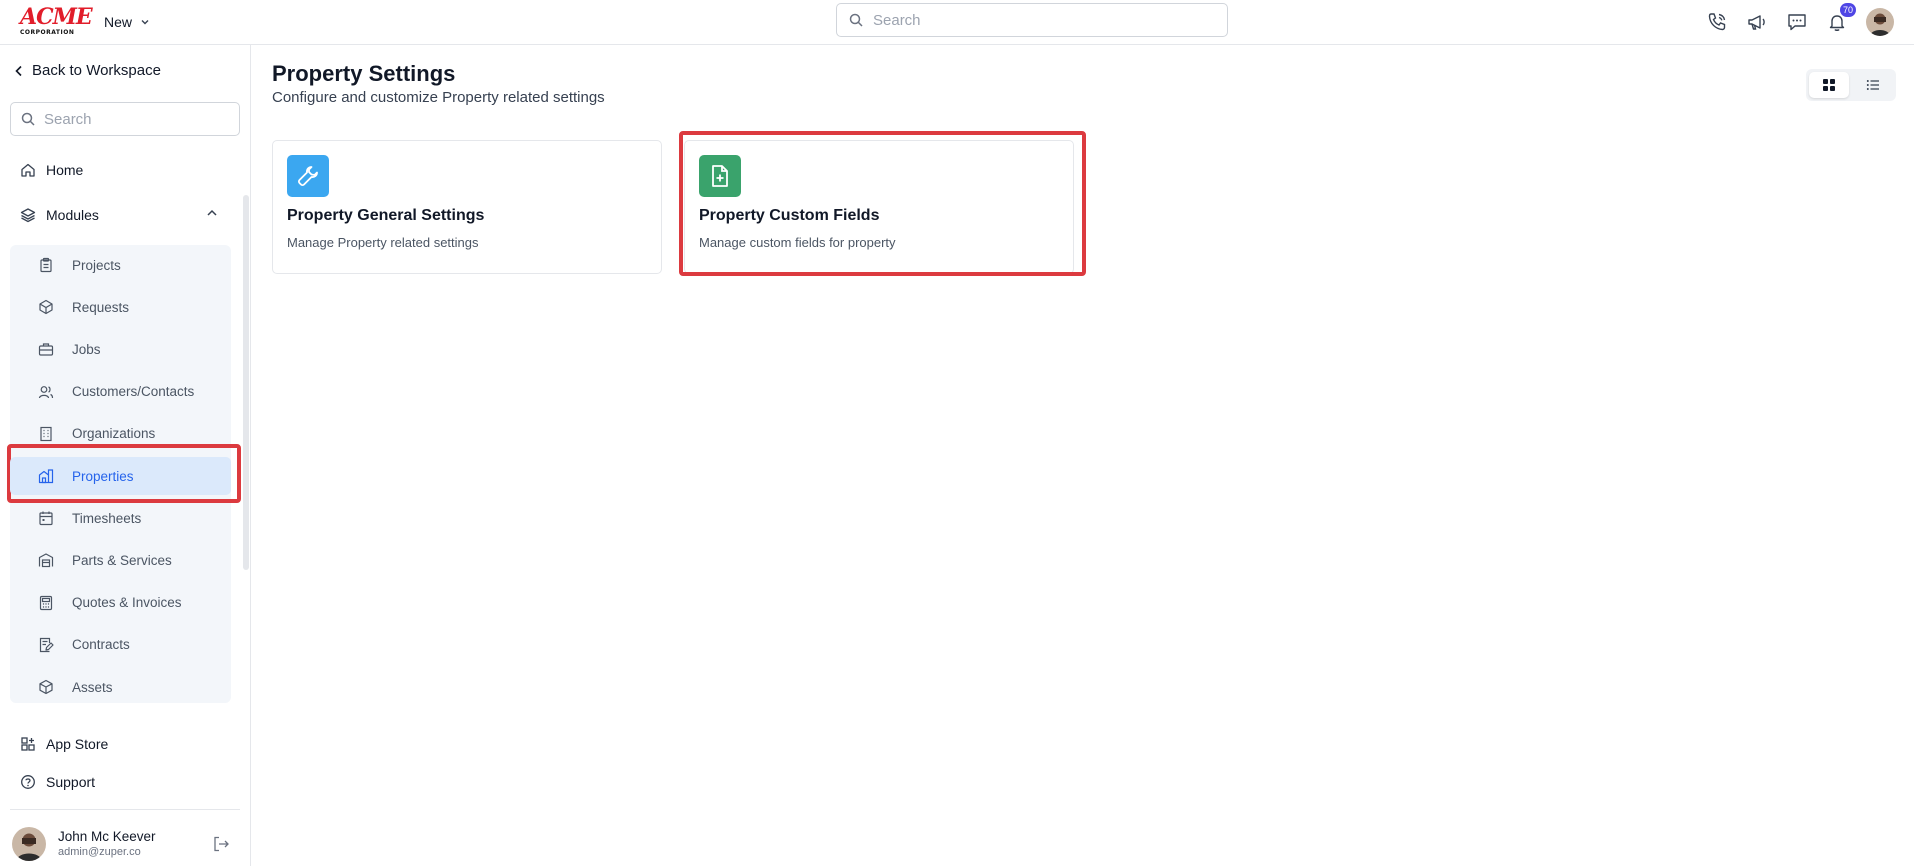 This screenshot has height=866, width=1914. What do you see at coordinates (221, 844) in the screenshot?
I see `logout-icon` at bounding box center [221, 844].